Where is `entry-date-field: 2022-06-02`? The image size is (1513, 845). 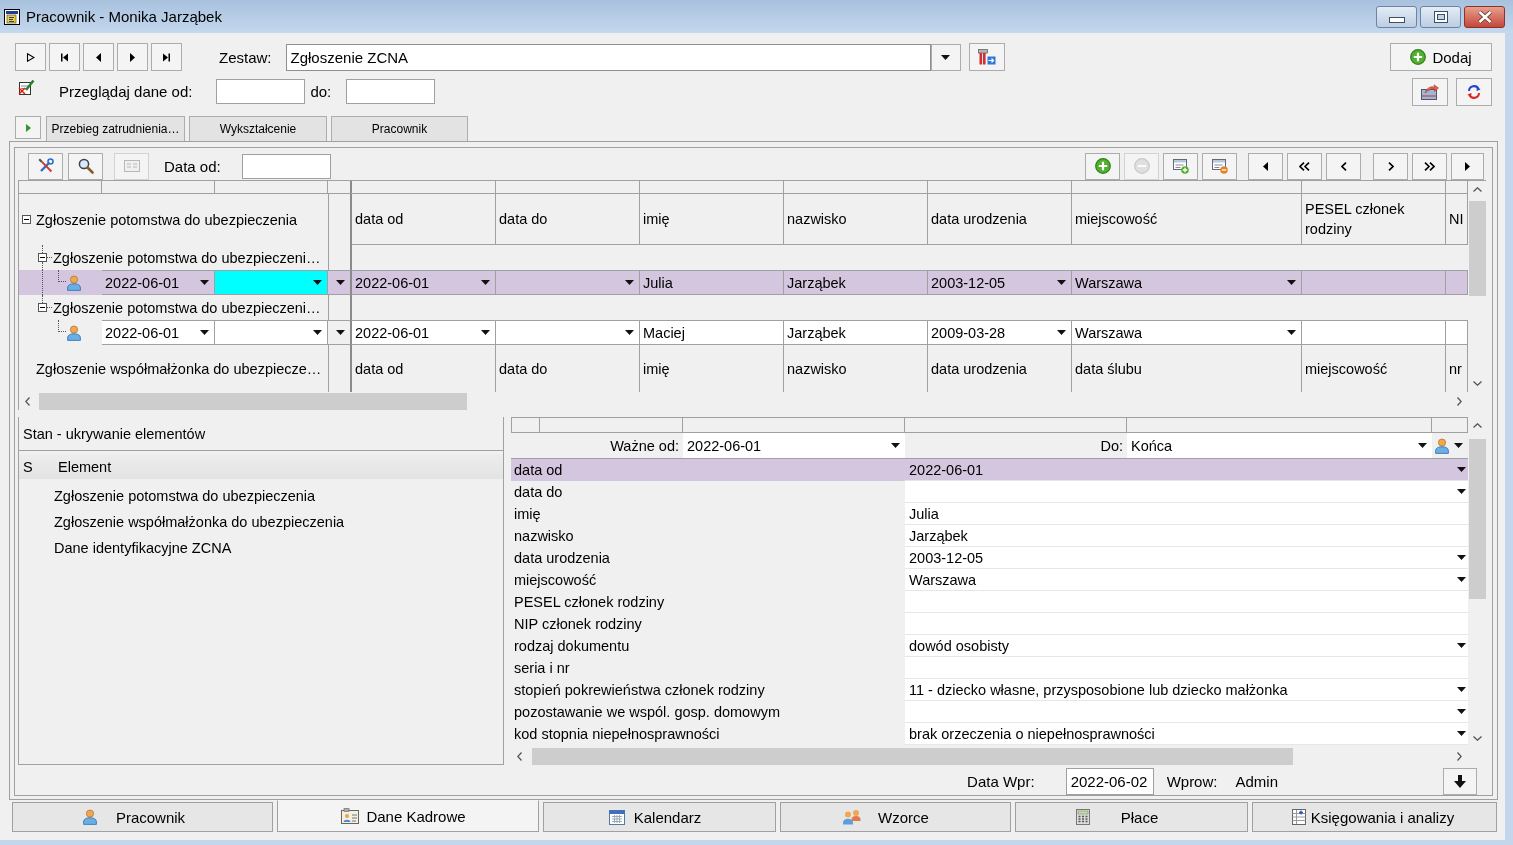 entry-date-field: 2022-06-02 is located at coordinates (1109, 781).